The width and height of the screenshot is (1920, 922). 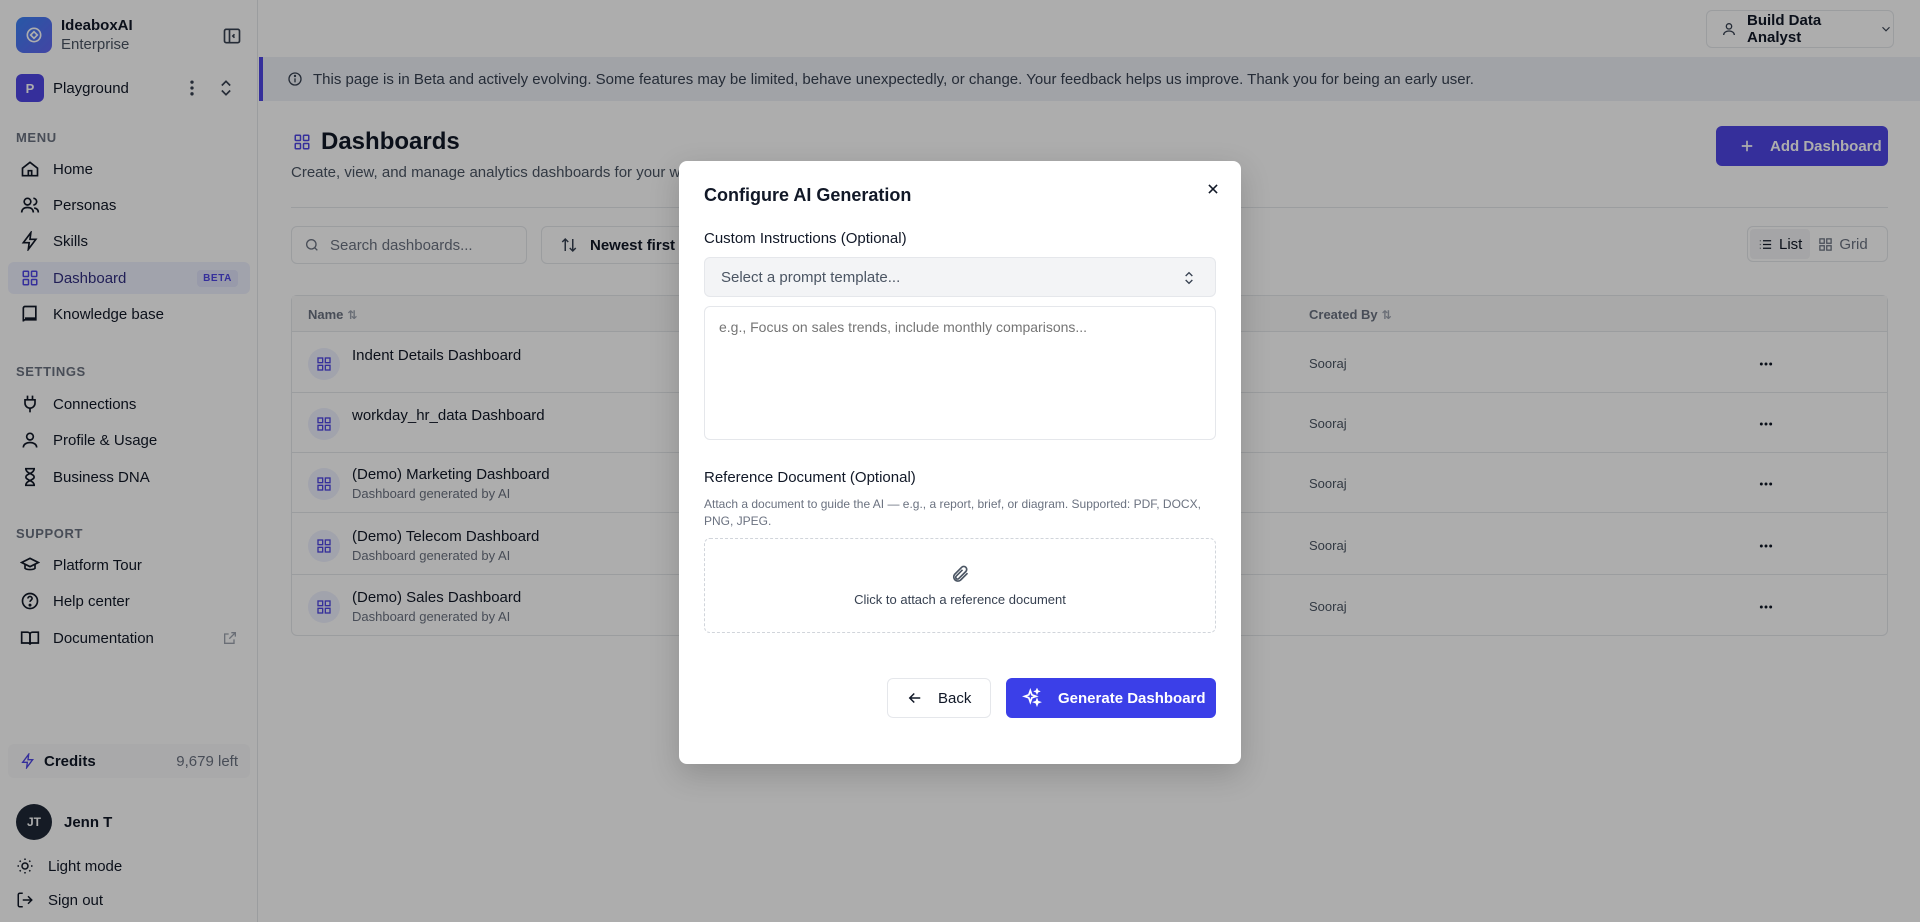 What do you see at coordinates (915, 698) in the screenshot?
I see `arrow-left-icon` at bounding box center [915, 698].